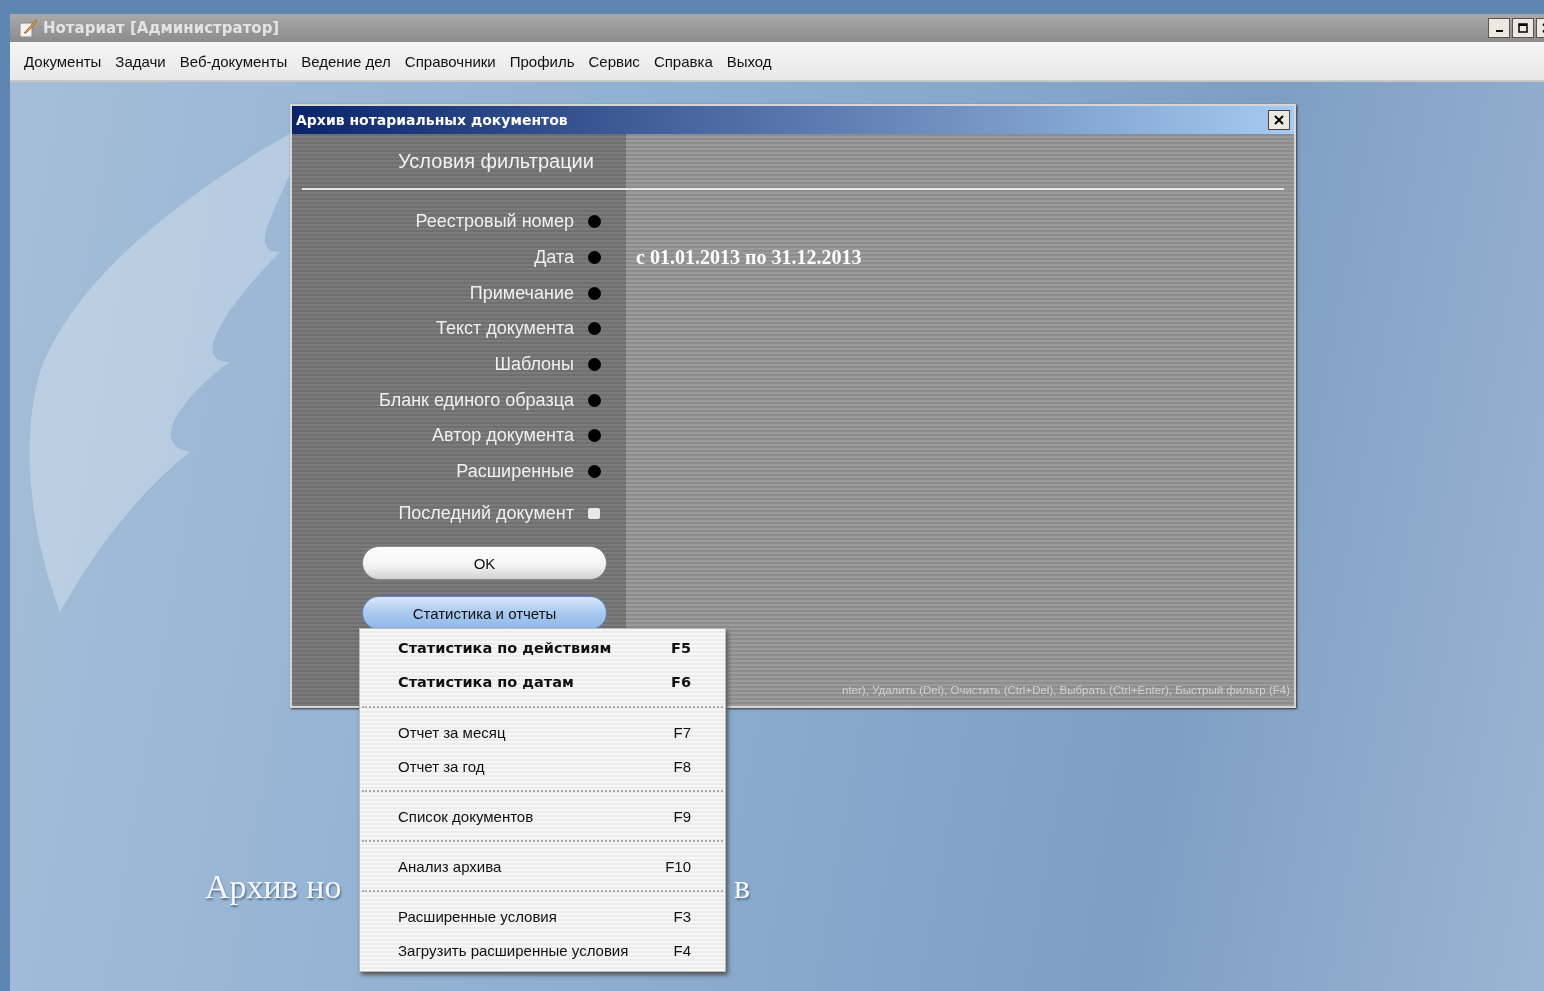 The height and width of the screenshot is (991, 1544). Describe the element at coordinates (433, 436) in the screenshot. I see `filter-label: Автор документа` at that location.